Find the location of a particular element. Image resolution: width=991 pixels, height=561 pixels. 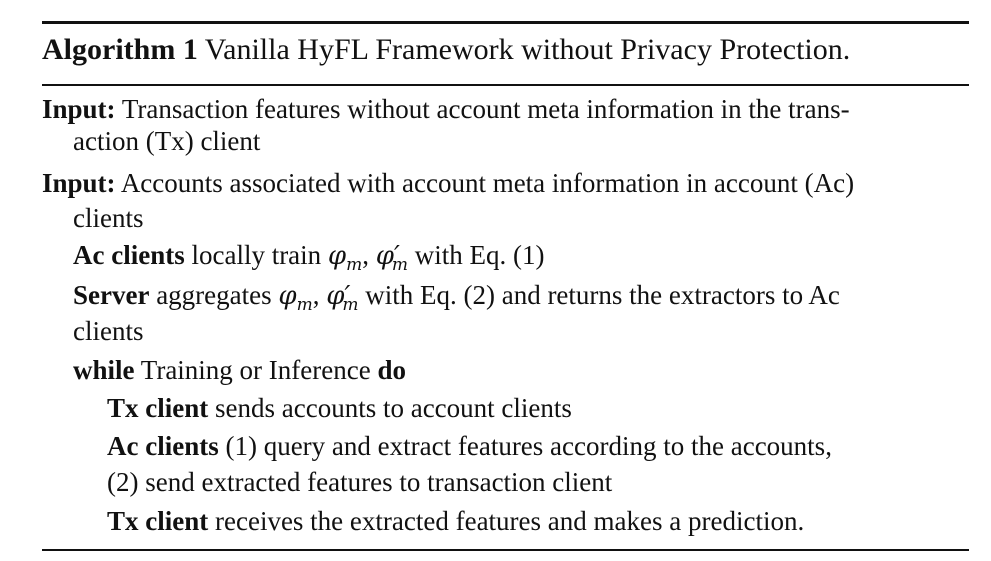

top-rule is located at coordinates (505, 22).